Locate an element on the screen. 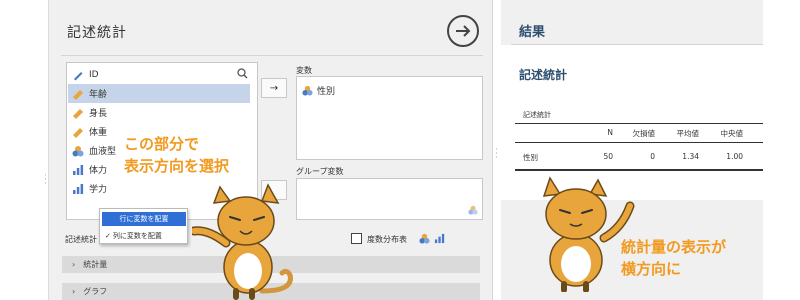 The width and height of the screenshot is (800, 300). variable-label: 体力 is located at coordinates (98, 171).